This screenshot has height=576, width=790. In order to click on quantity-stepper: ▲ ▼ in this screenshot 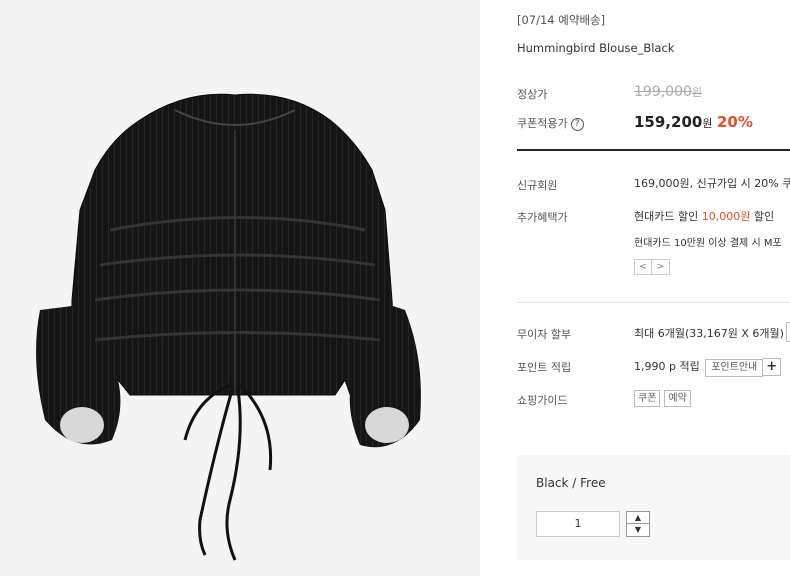, I will do `click(638, 524)`.